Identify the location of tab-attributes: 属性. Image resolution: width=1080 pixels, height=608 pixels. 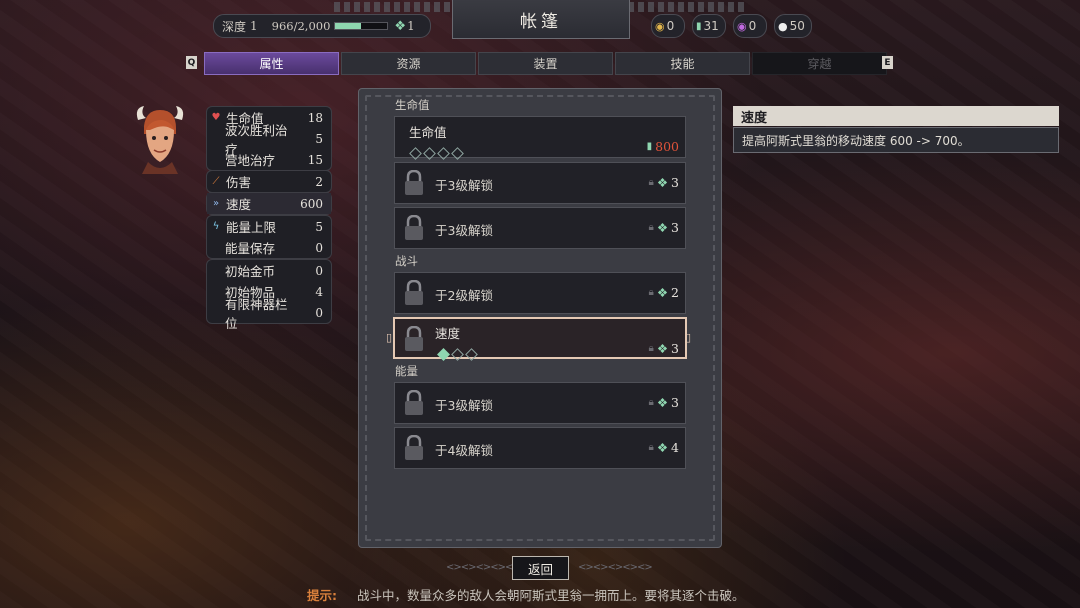
(271, 63).